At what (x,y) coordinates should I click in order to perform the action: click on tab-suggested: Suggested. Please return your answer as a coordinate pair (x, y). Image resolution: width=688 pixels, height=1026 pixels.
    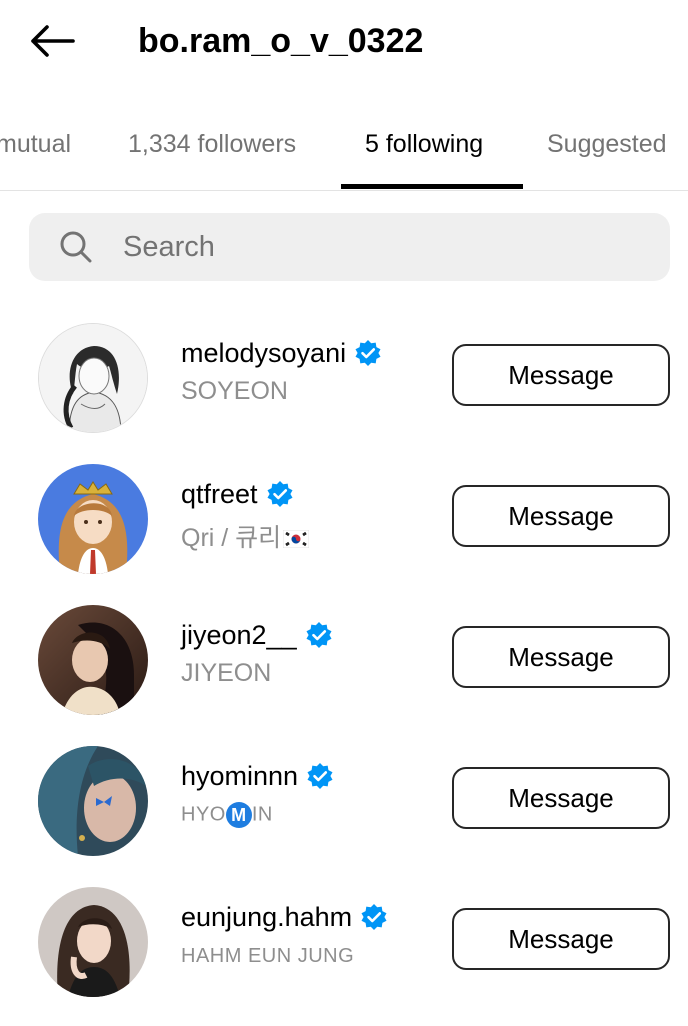
    Looking at the image, I should click on (607, 144).